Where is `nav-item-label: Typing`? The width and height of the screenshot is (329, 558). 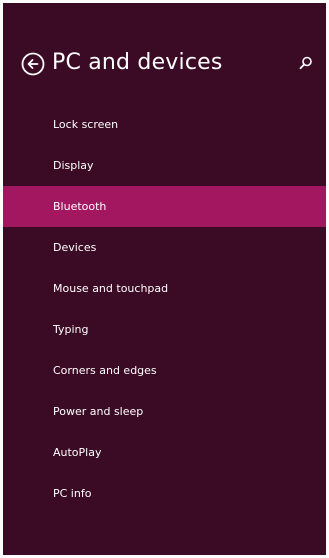 nav-item-label: Typing is located at coordinates (71, 329).